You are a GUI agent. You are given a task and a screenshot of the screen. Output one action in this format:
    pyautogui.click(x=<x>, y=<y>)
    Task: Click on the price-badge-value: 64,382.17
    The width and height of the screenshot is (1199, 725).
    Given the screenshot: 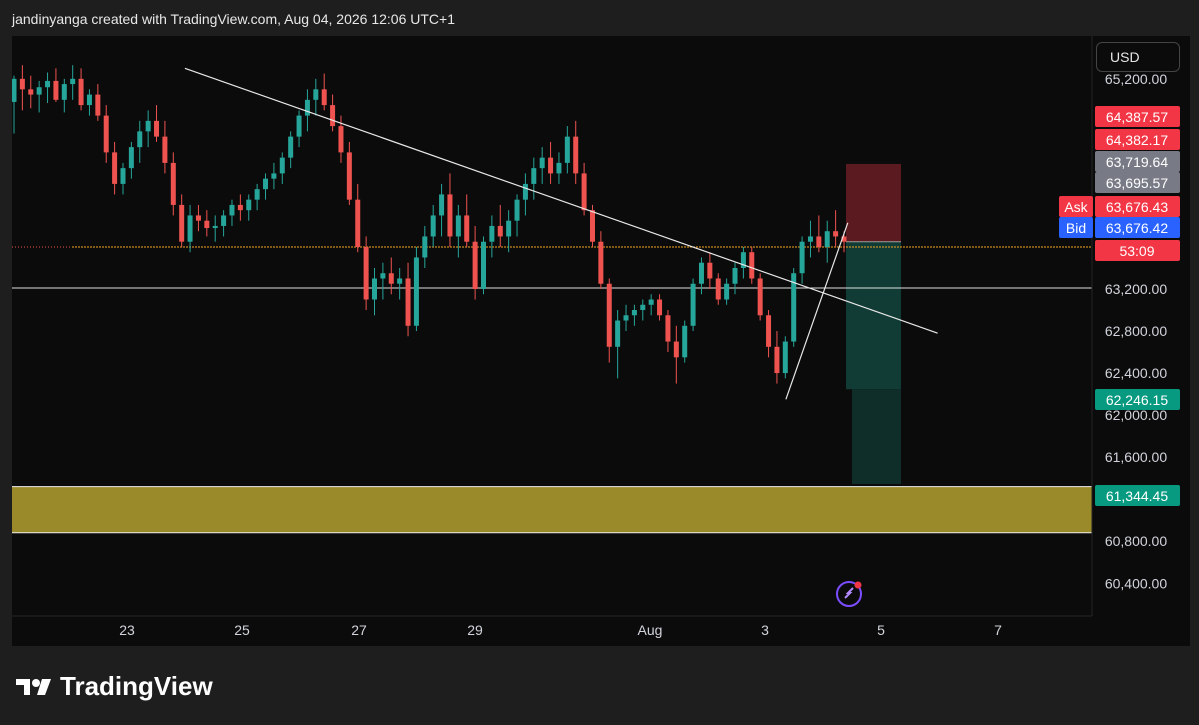 What is the action you would take?
    pyautogui.click(x=1137, y=140)
    